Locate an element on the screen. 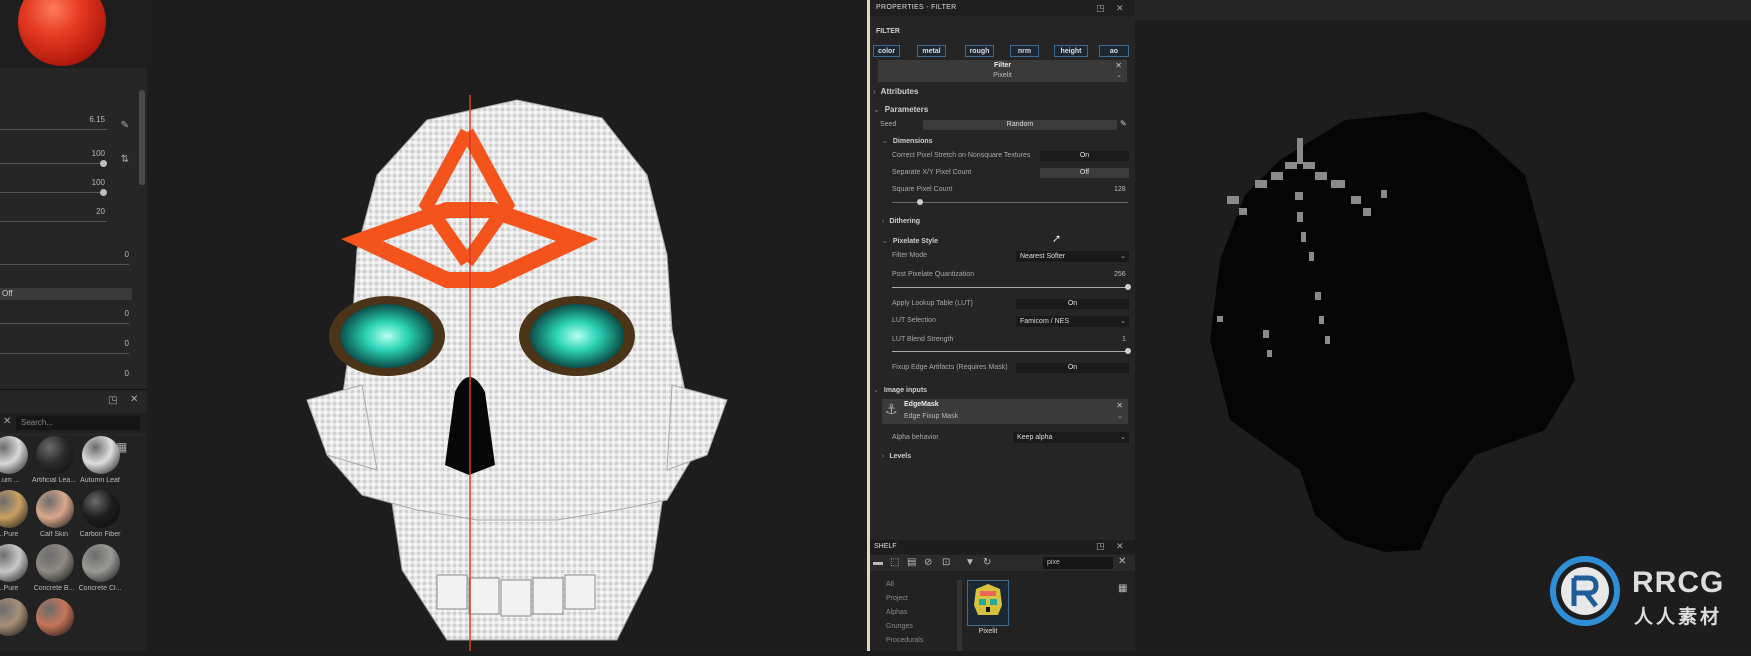 The width and height of the screenshot is (1751, 656). filter-slot: Filter Pixelit ✕ ⌄ is located at coordinates (1002, 71).